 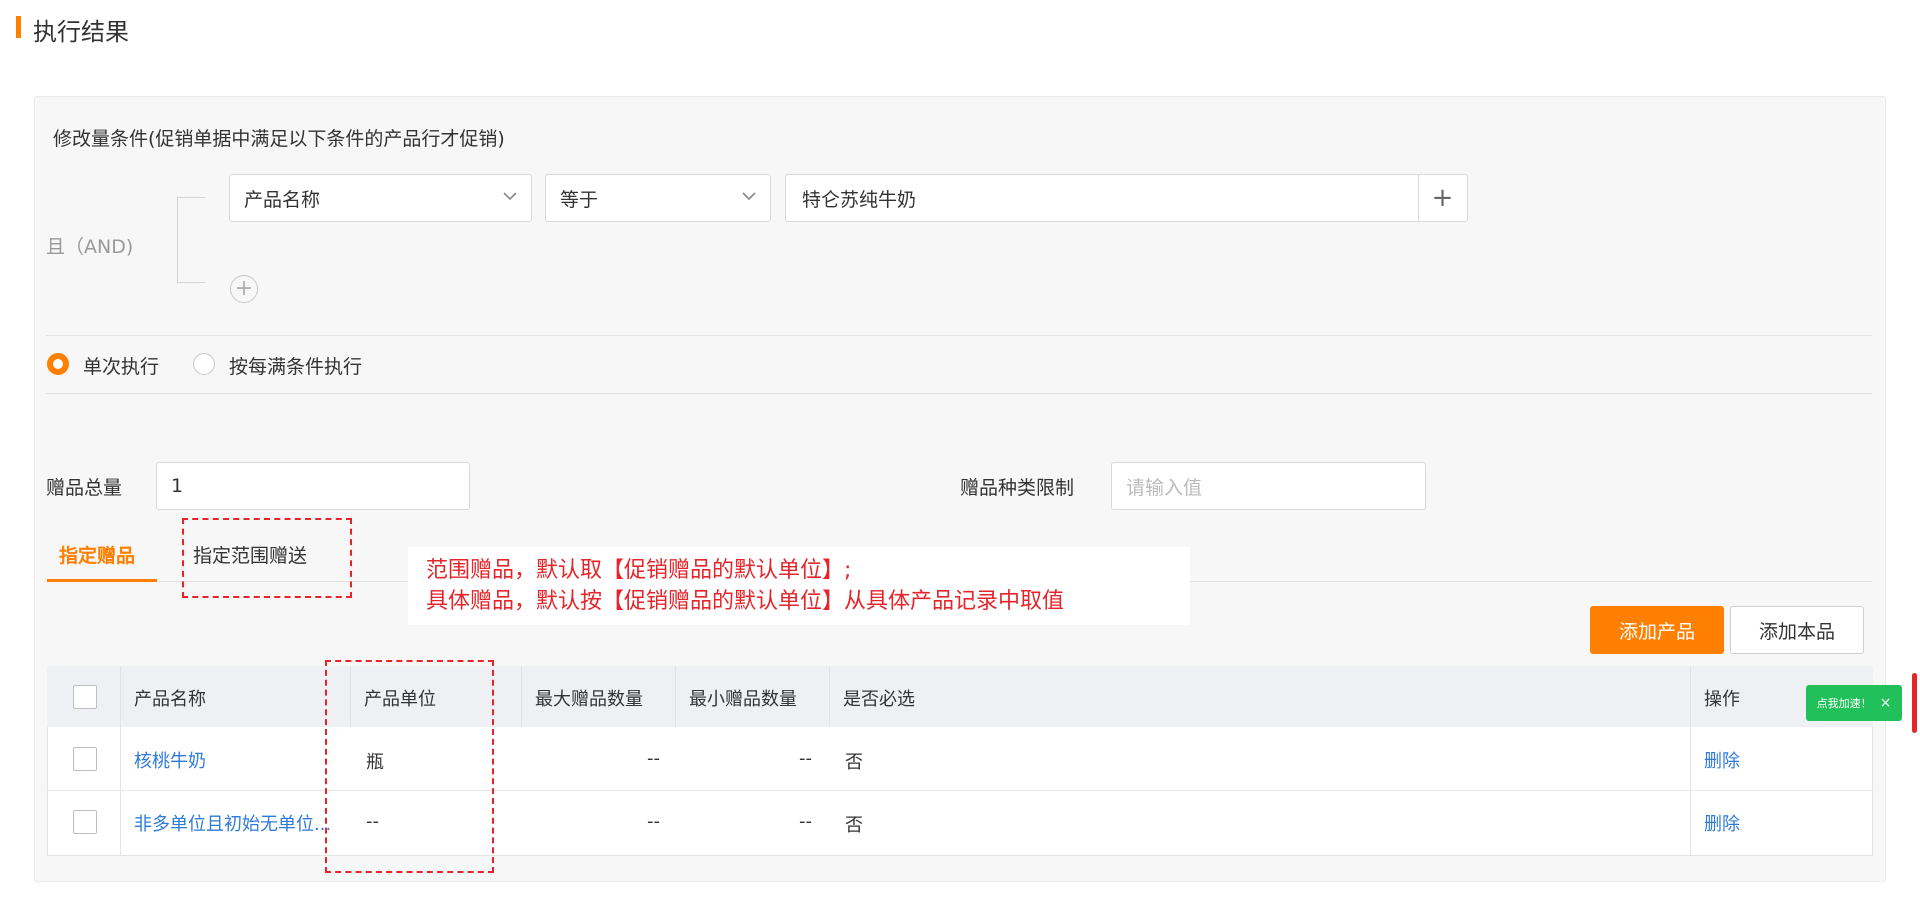 I want to click on gift-kind-limit-input: 请输入值, so click(x=1268, y=486).